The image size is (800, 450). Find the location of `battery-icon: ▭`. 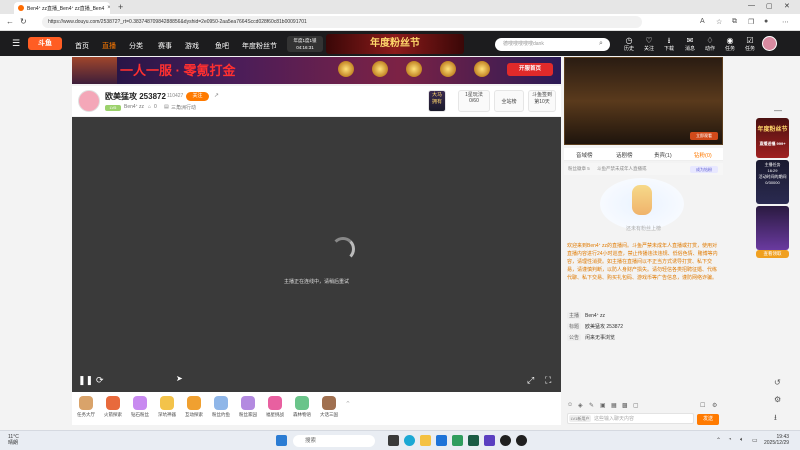

battery-icon: ▭ is located at coordinates (755, 440).